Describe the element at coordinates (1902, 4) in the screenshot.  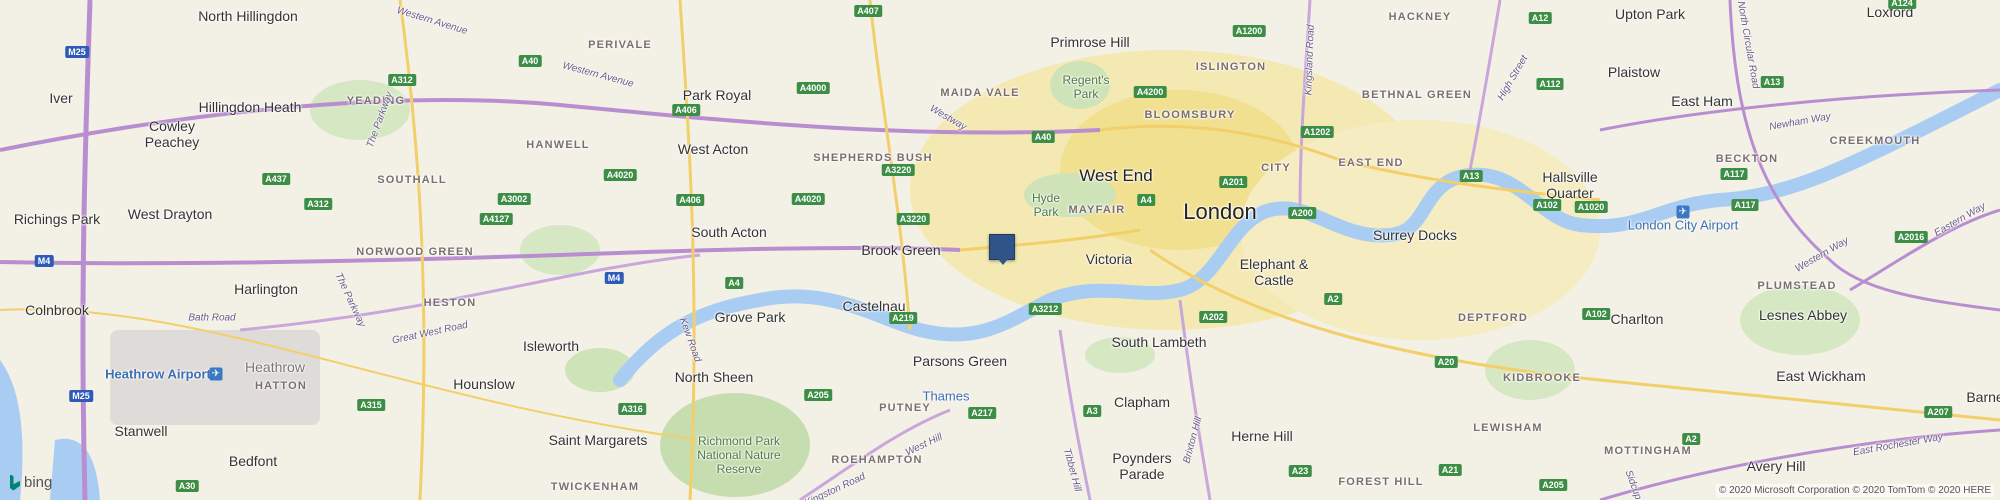
I see `shield-a124: A124` at that location.